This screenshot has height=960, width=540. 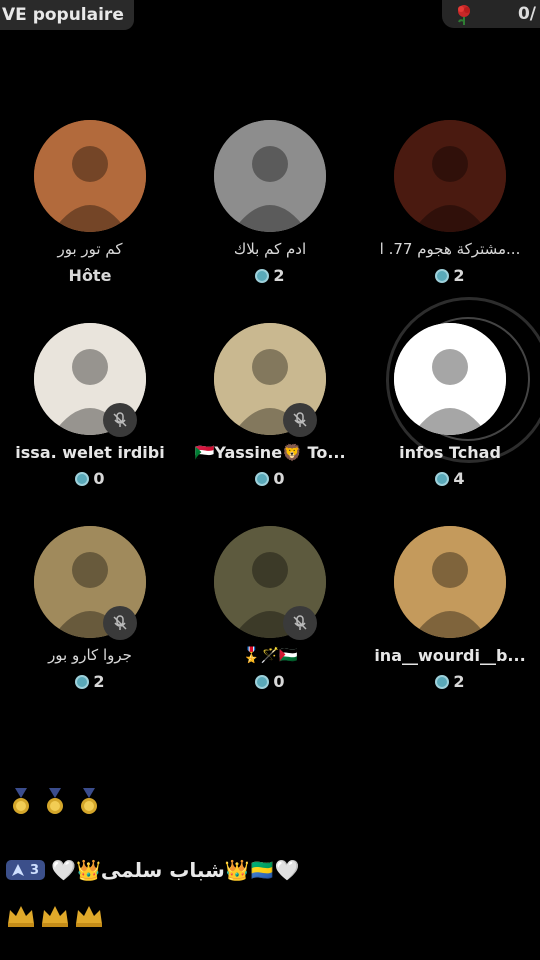 What do you see at coordinates (526, 14) in the screenshot?
I see `gift-count: 0/` at bounding box center [526, 14].